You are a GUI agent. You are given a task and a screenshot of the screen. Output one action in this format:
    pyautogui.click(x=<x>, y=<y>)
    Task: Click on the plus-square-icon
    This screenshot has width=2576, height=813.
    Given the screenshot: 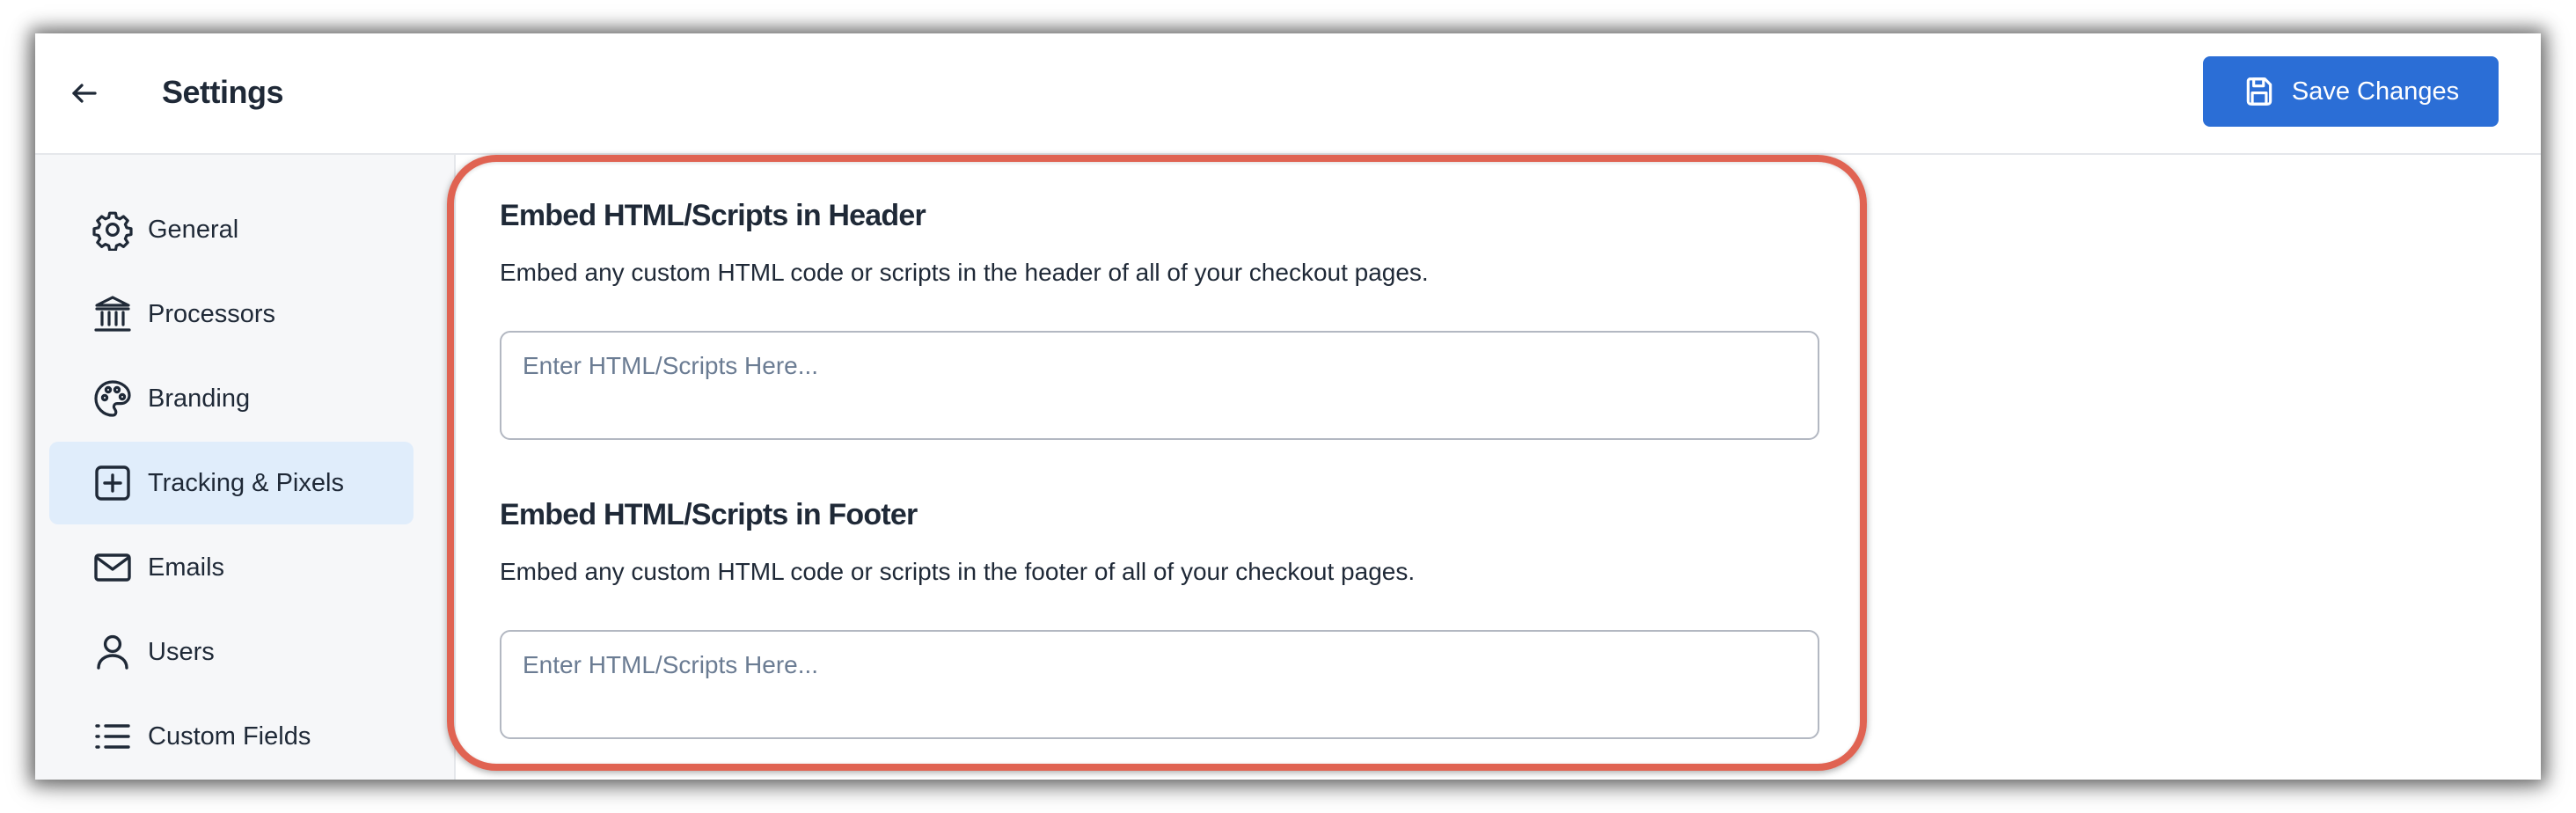 What is the action you would take?
    pyautogui.click(x=112, y=483)
    